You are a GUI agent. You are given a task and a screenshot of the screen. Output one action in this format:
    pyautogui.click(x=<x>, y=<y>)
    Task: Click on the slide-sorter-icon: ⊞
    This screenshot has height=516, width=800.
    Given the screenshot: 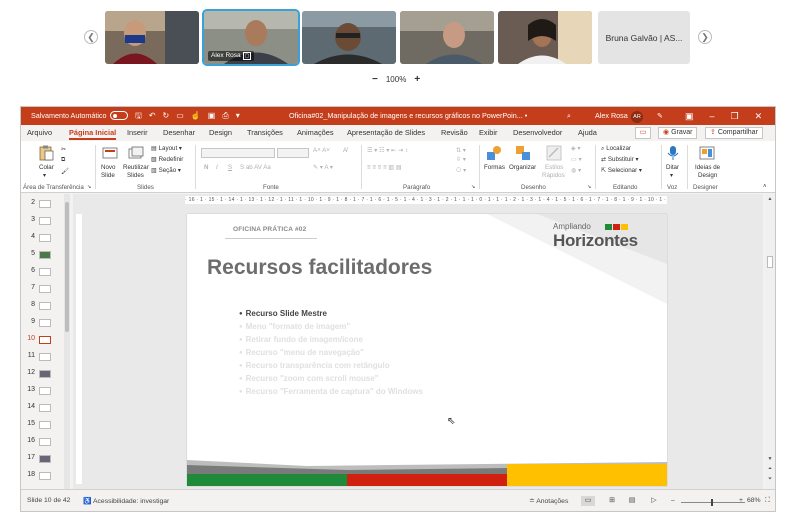 What is the action you would take?
    pyautogui.click(x=612, y=501)
    